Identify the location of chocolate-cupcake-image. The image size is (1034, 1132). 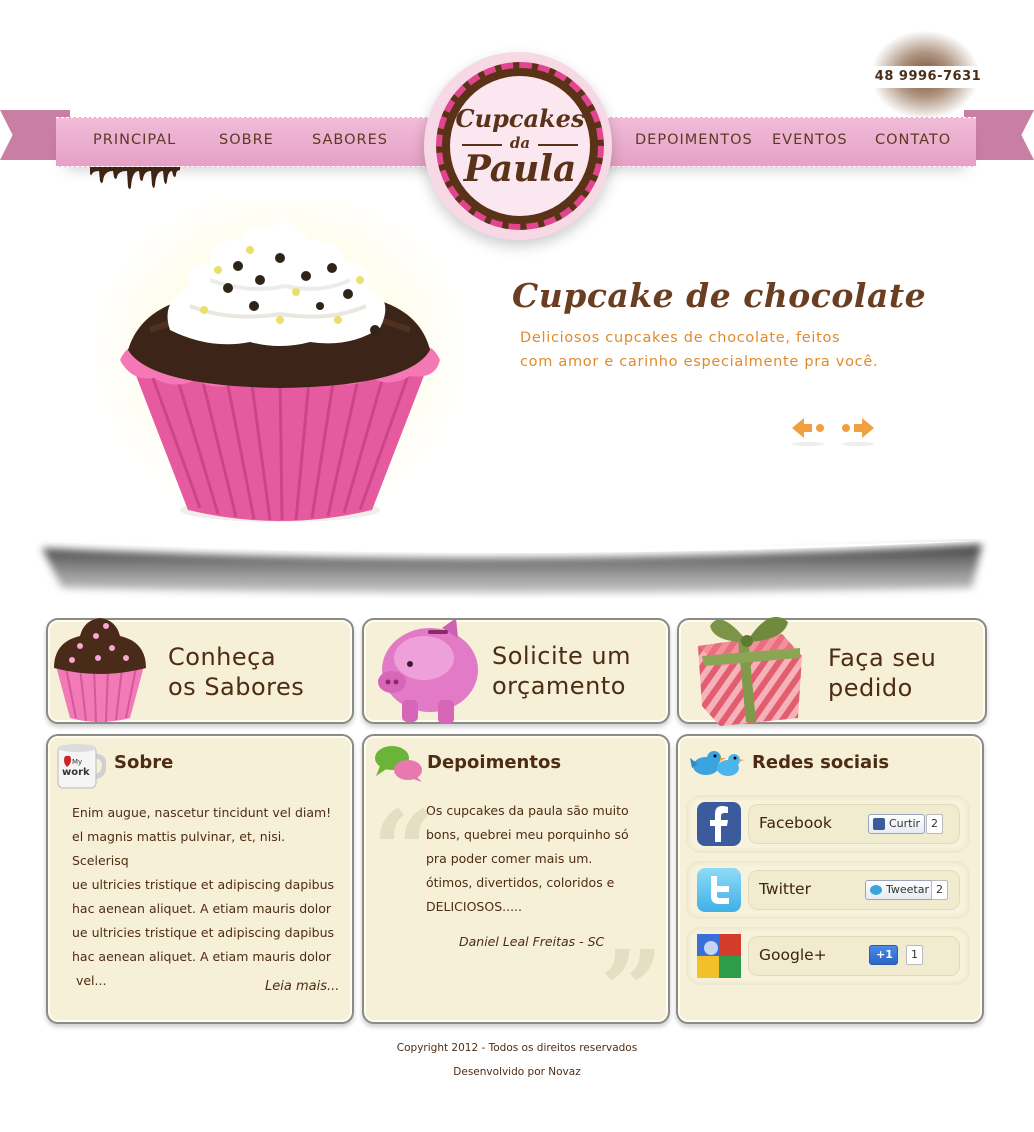
(280, 368).